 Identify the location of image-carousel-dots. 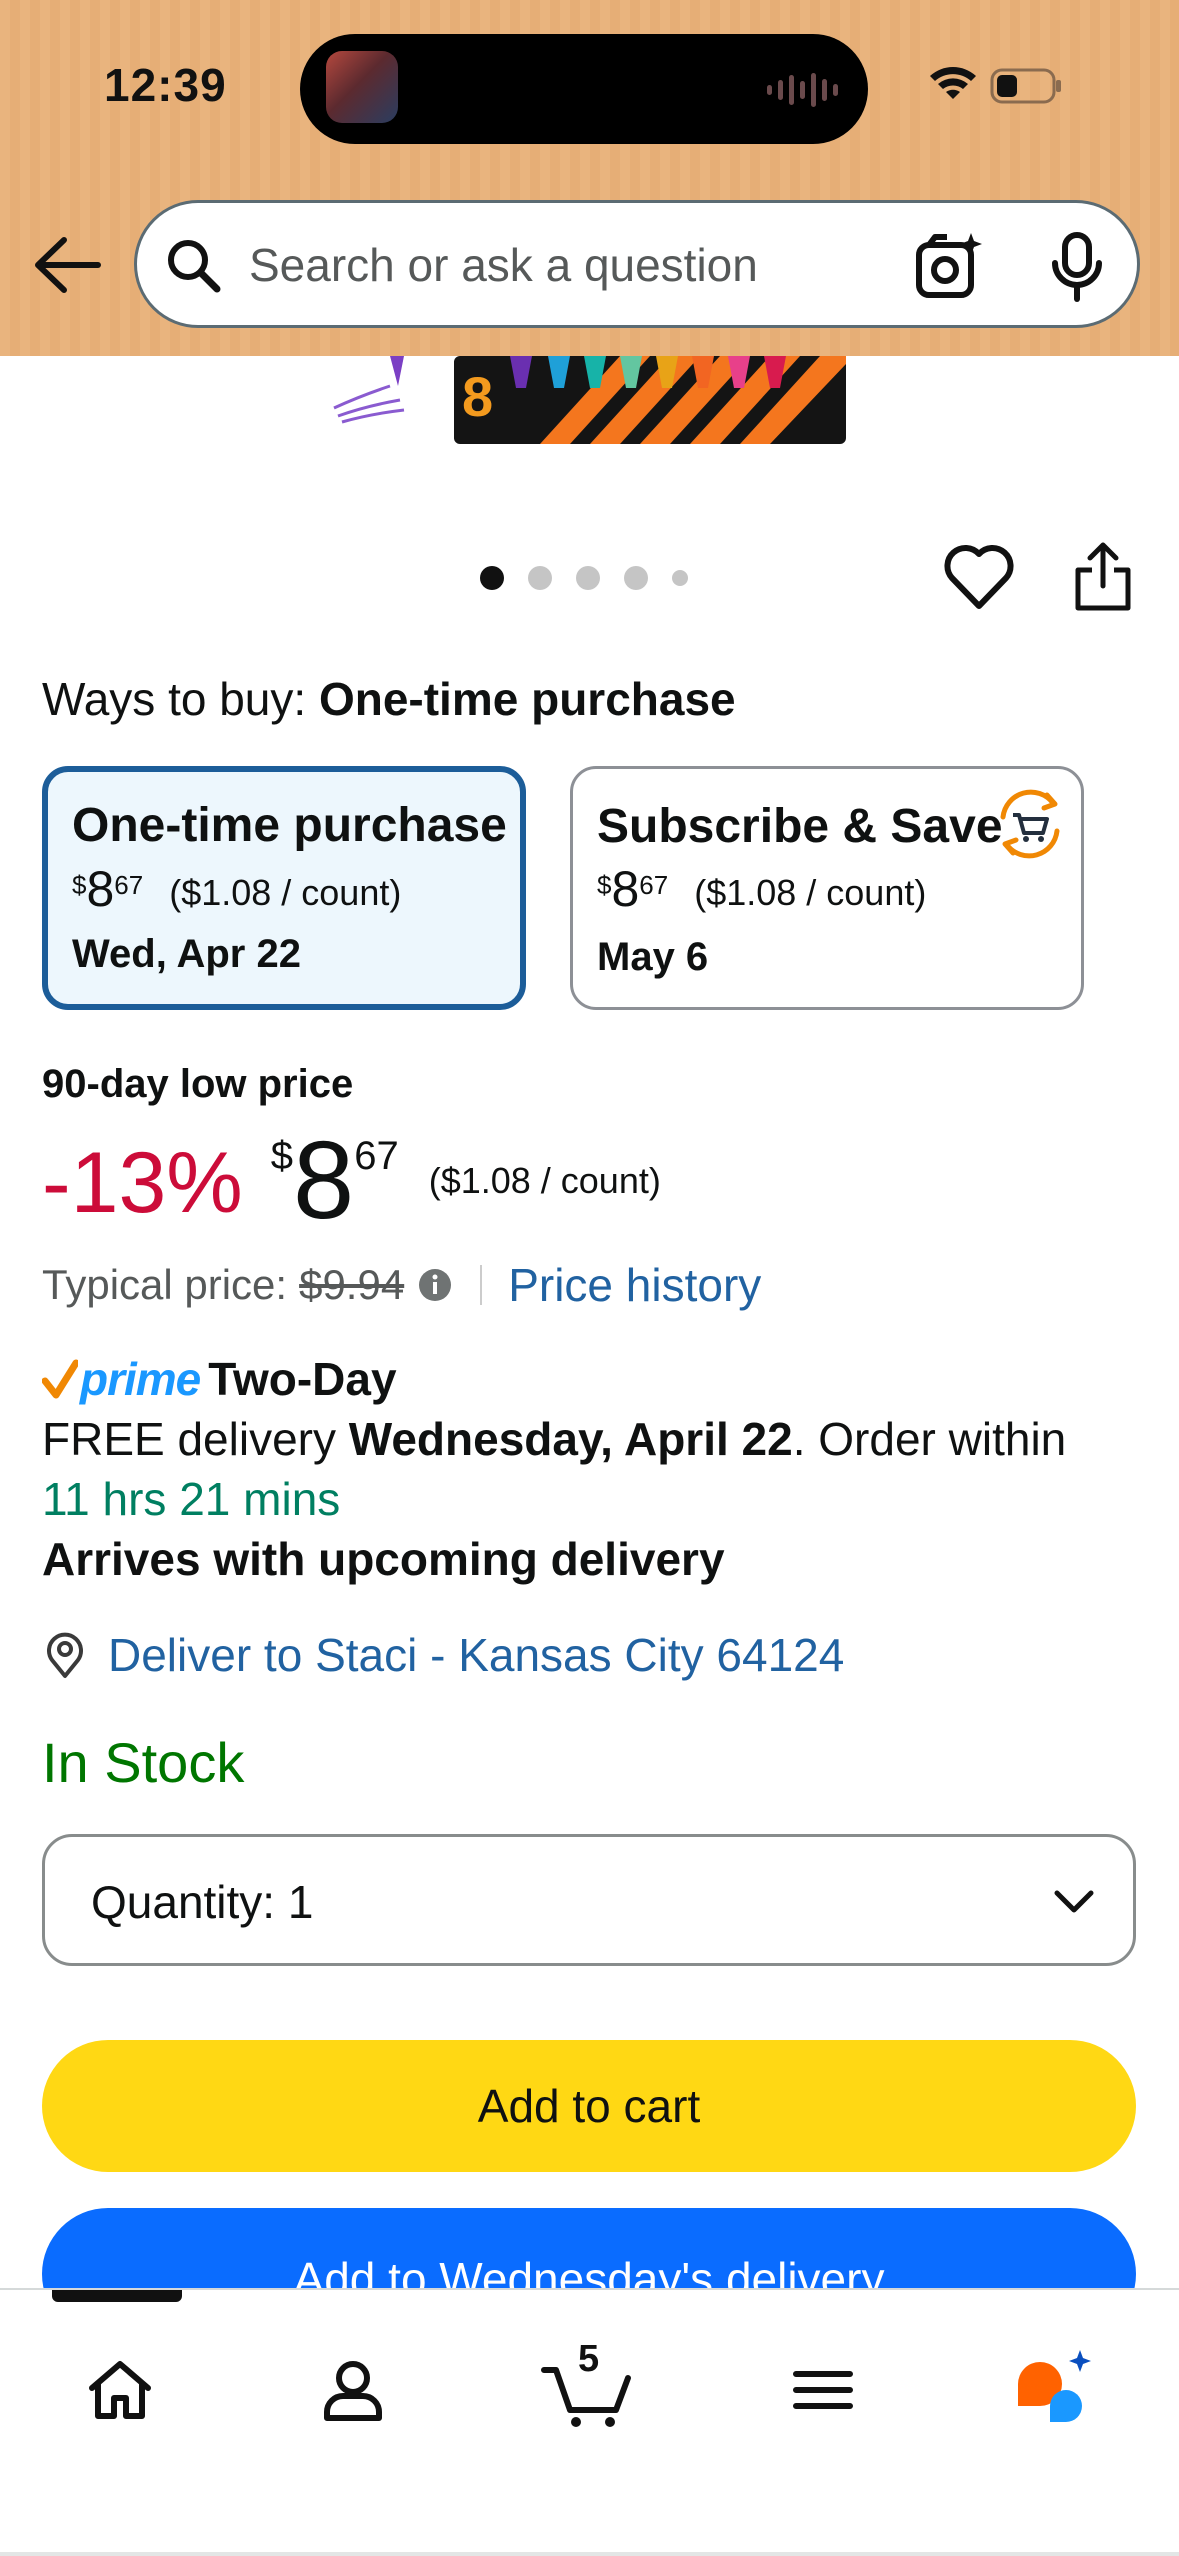
(584, 578).